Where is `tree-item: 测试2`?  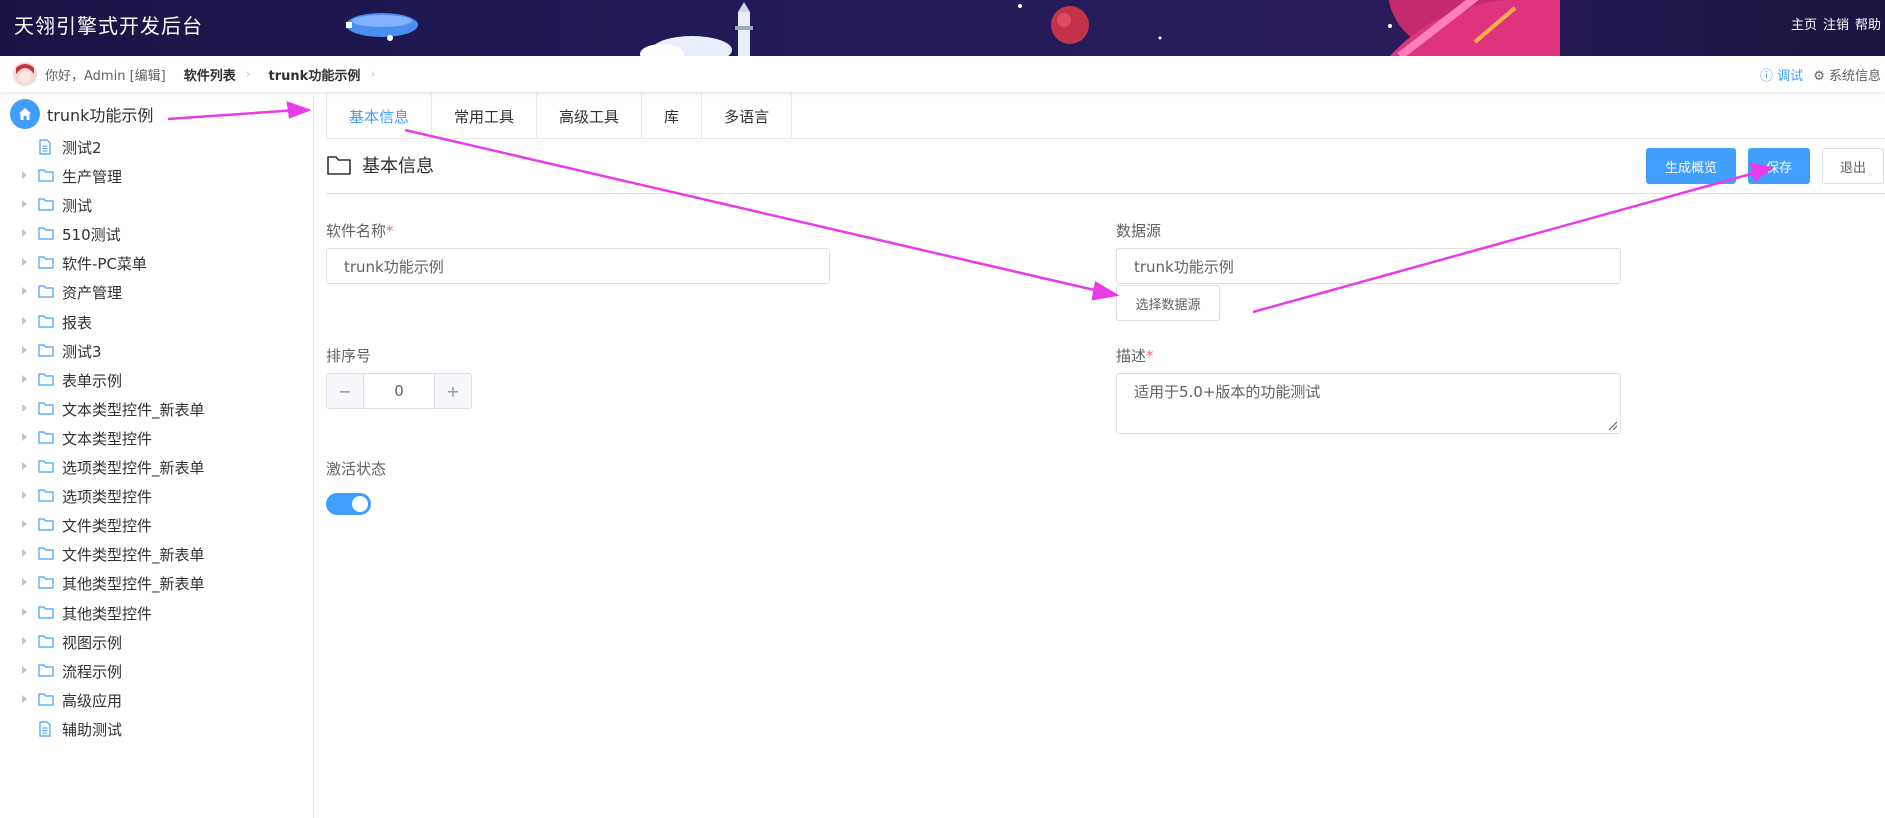
tree-item: 测试2 is located at coordinates (156, 146).